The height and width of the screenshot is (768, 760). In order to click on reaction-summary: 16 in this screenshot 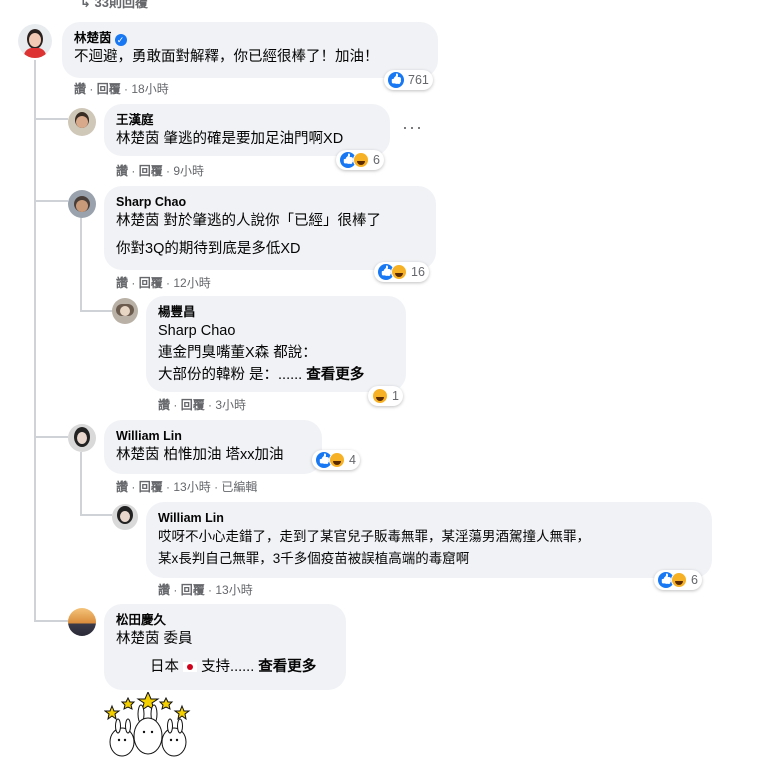, I will do `click(401, 272)`.